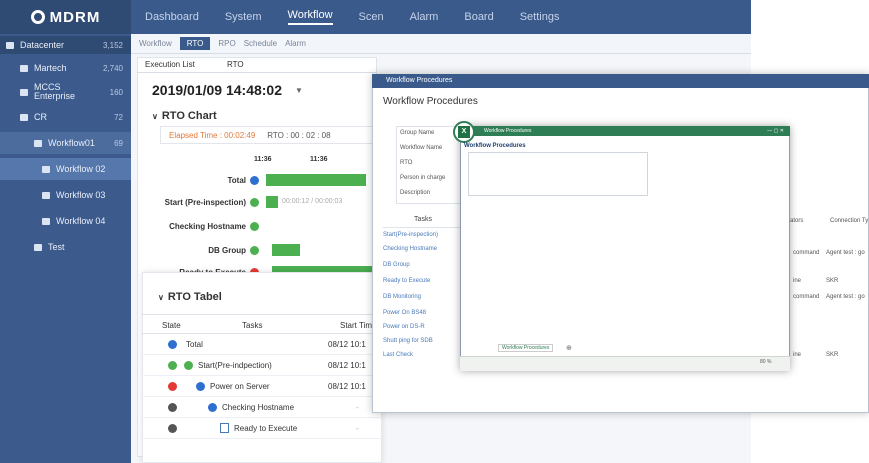 This screenshot has height=463, width=869. I want to click on execution-datetime: 2019/01/09 14:48:02, so click(217, 90).